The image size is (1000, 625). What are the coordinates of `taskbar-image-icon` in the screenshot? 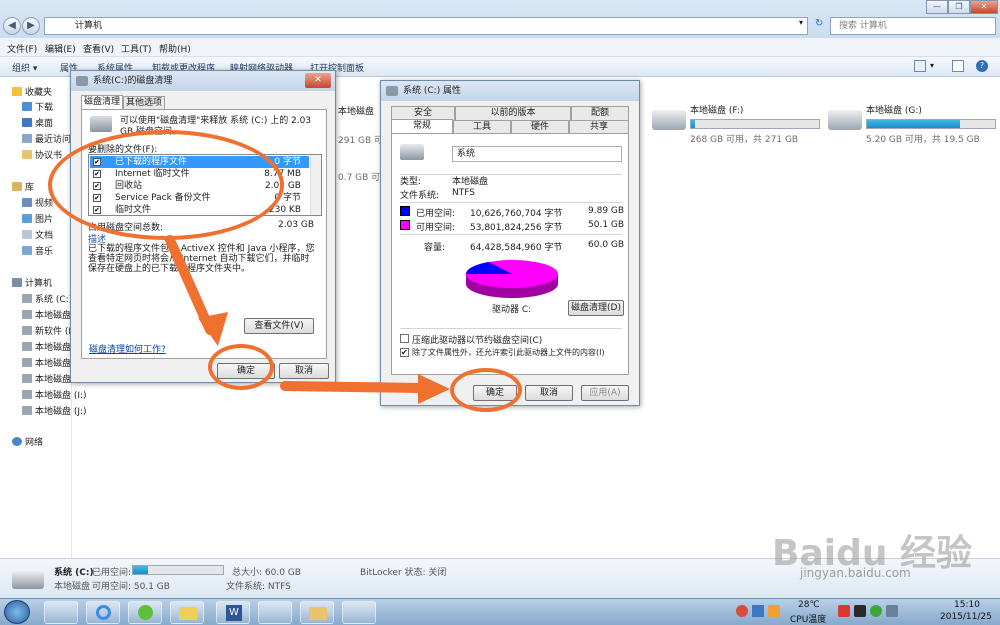 It's located at (275, 612).